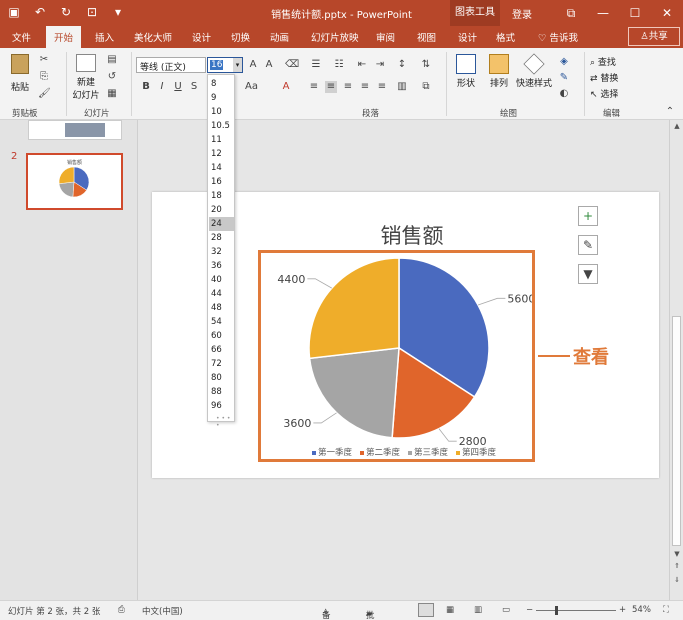 The width and height of the screenshot is (683, 620). What do you see at coordinates (221, 252) in the screenshot?
I see `font-size-option: 32` at bounding box center [221, 252].